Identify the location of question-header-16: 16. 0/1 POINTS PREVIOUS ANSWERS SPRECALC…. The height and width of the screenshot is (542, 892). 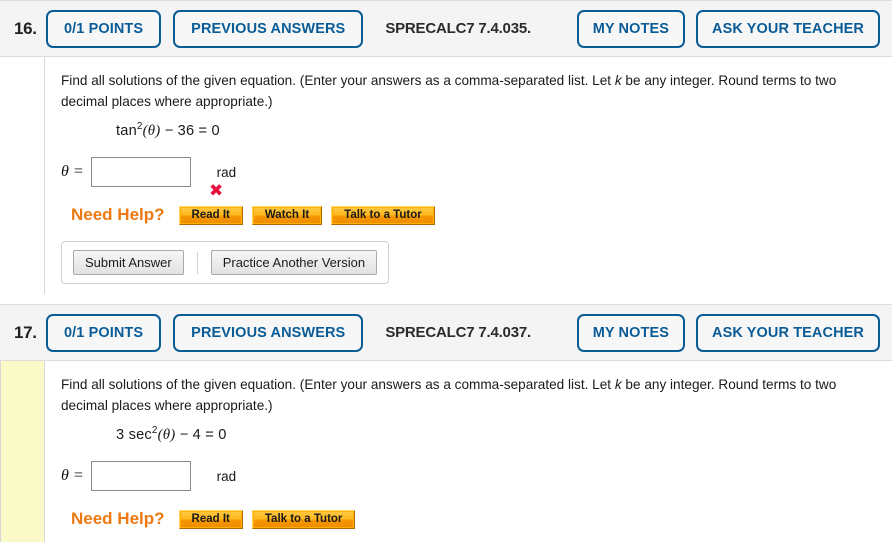
(446, 28).